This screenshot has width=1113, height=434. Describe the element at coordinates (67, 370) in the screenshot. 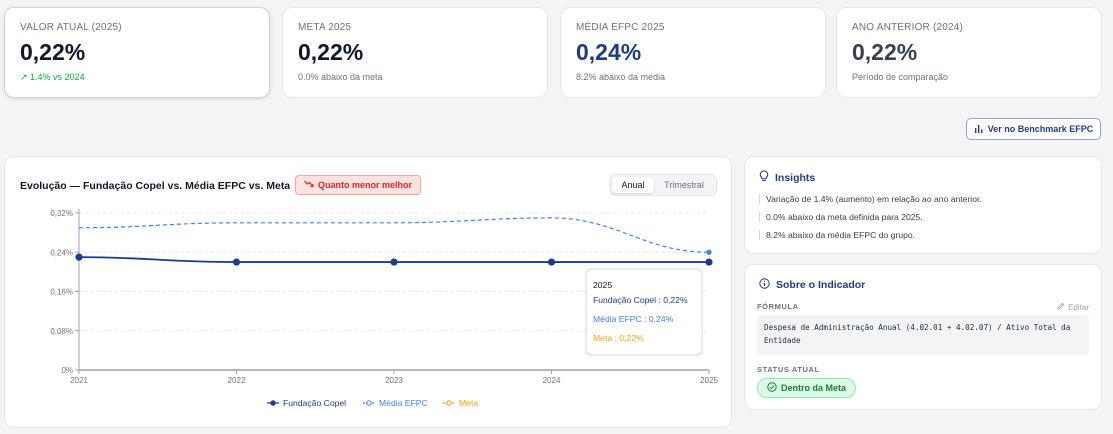

I see `y-tick-label: 0%` at that location.